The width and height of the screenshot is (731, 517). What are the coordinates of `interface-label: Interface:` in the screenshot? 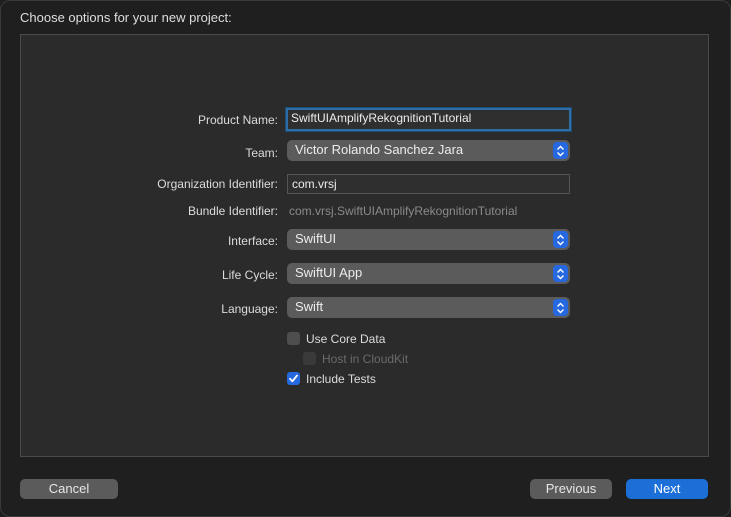 It's located at (252, 241).